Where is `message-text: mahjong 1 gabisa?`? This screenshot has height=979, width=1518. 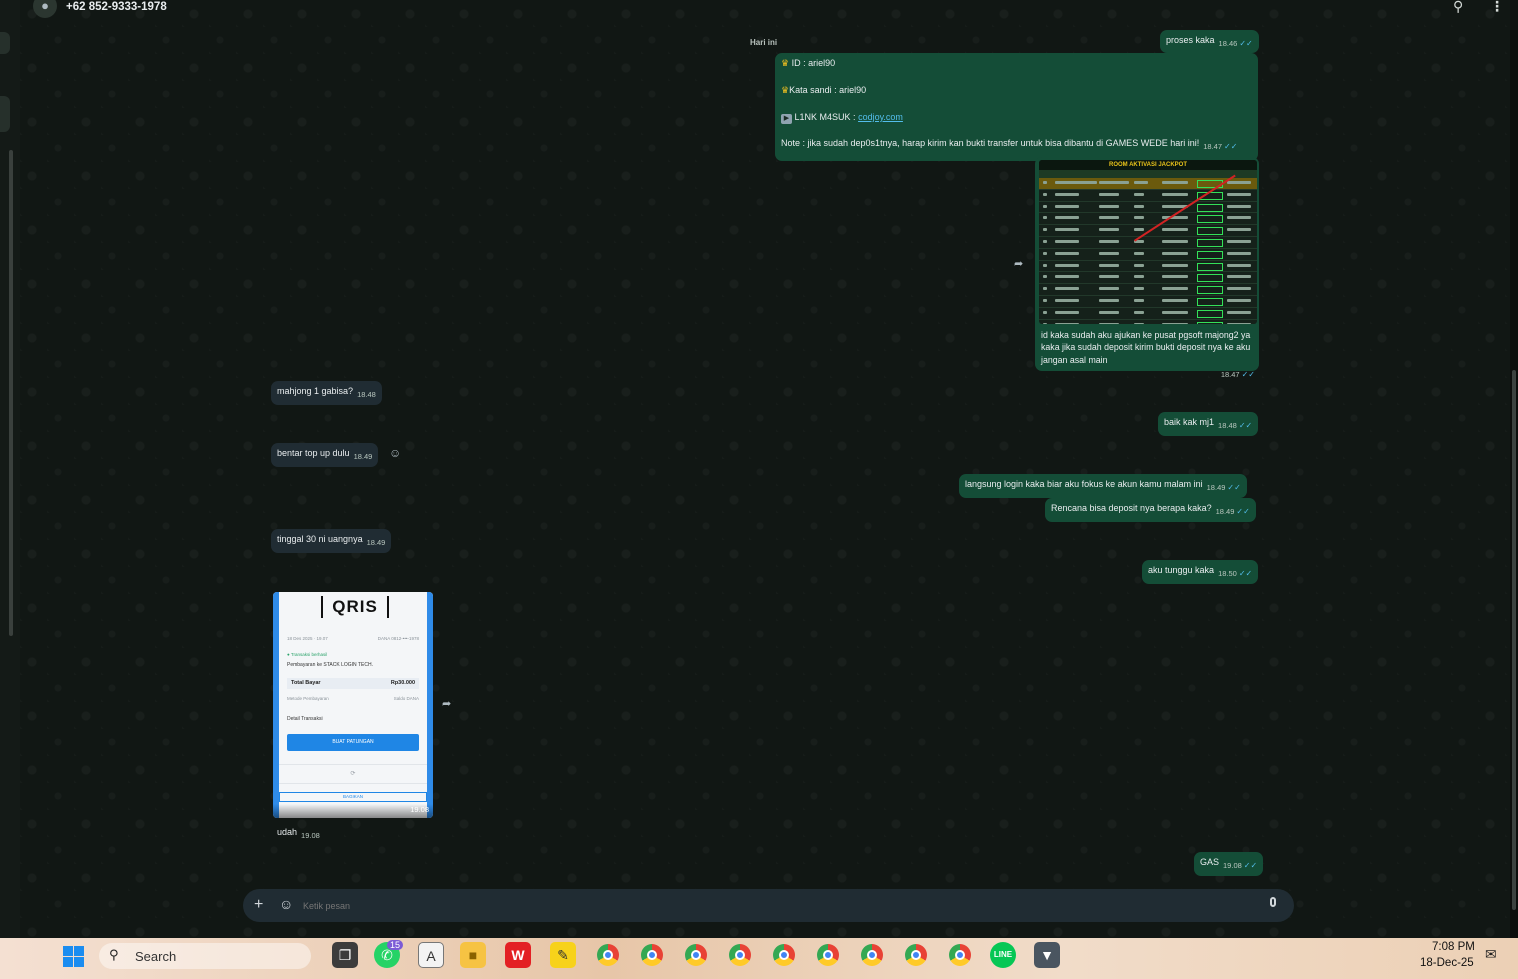
message-text: mahjong 1 gabisa? is located at coordinates (315, 391).